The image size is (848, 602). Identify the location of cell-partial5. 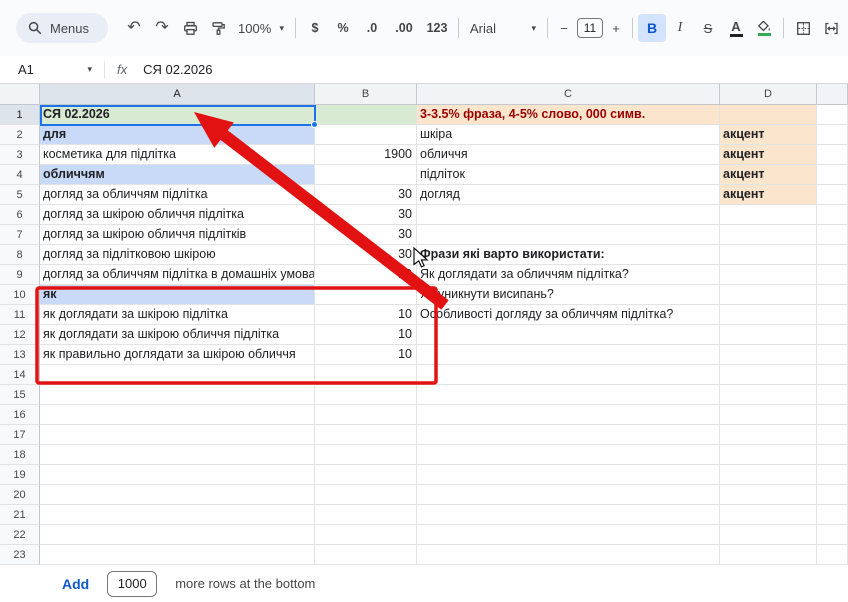
(832, 195).